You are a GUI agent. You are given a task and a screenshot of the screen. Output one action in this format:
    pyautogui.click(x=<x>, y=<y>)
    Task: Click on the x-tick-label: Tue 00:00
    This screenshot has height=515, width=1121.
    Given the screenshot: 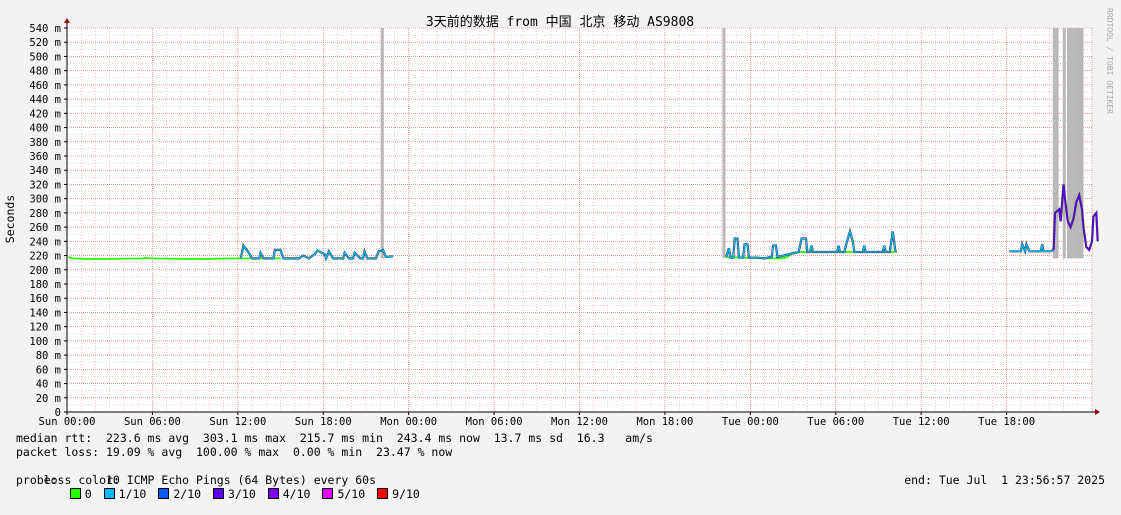 What is the action you would take?
    pyautogui.click(x=750, y=422)
    